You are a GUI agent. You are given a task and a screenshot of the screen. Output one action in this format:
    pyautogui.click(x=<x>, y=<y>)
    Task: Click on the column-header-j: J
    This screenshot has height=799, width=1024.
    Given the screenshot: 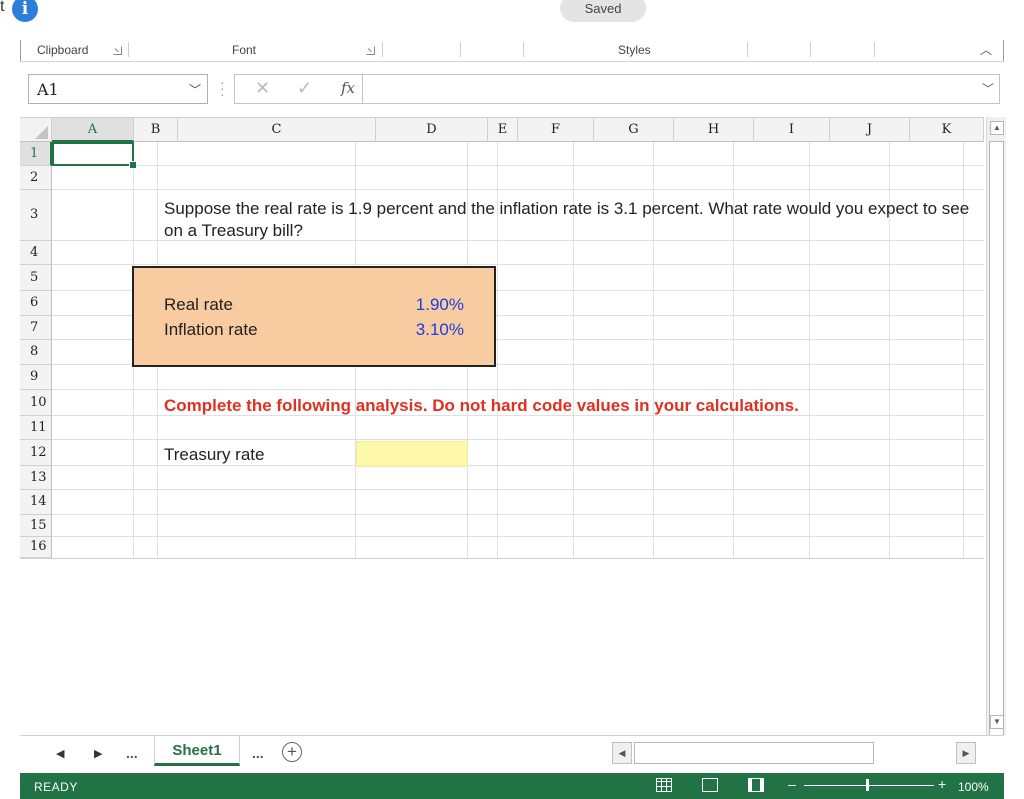 What is the action you would take?
    pyautogui.click(x=870, y=130)
    